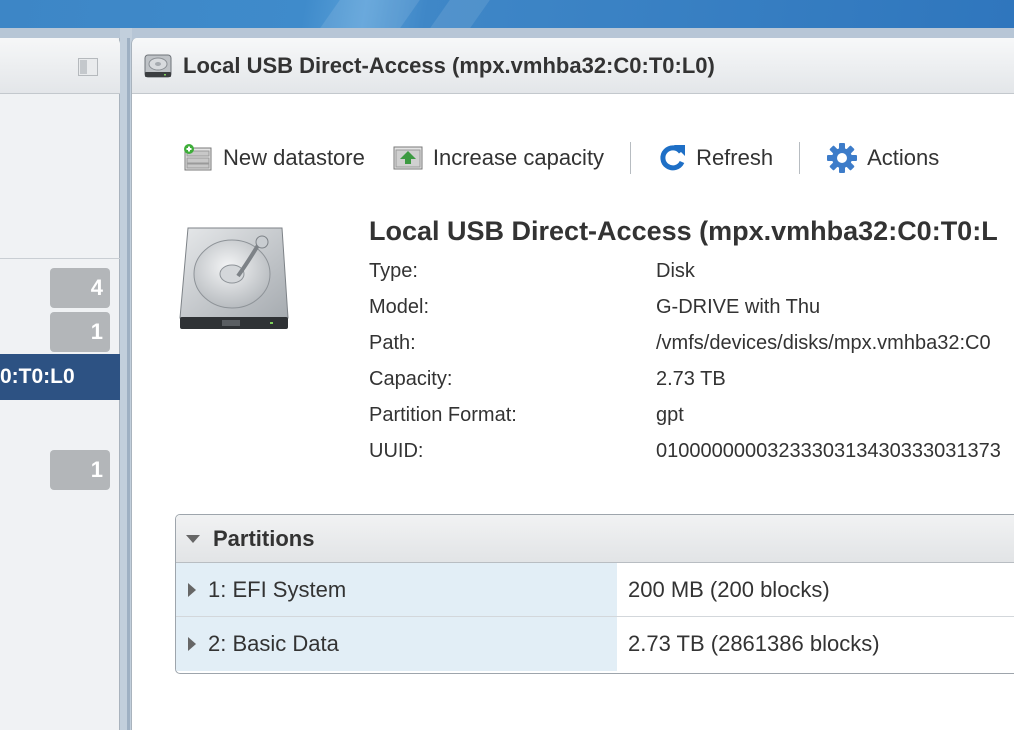  I want to click on disk-icon, so click(158, 66).